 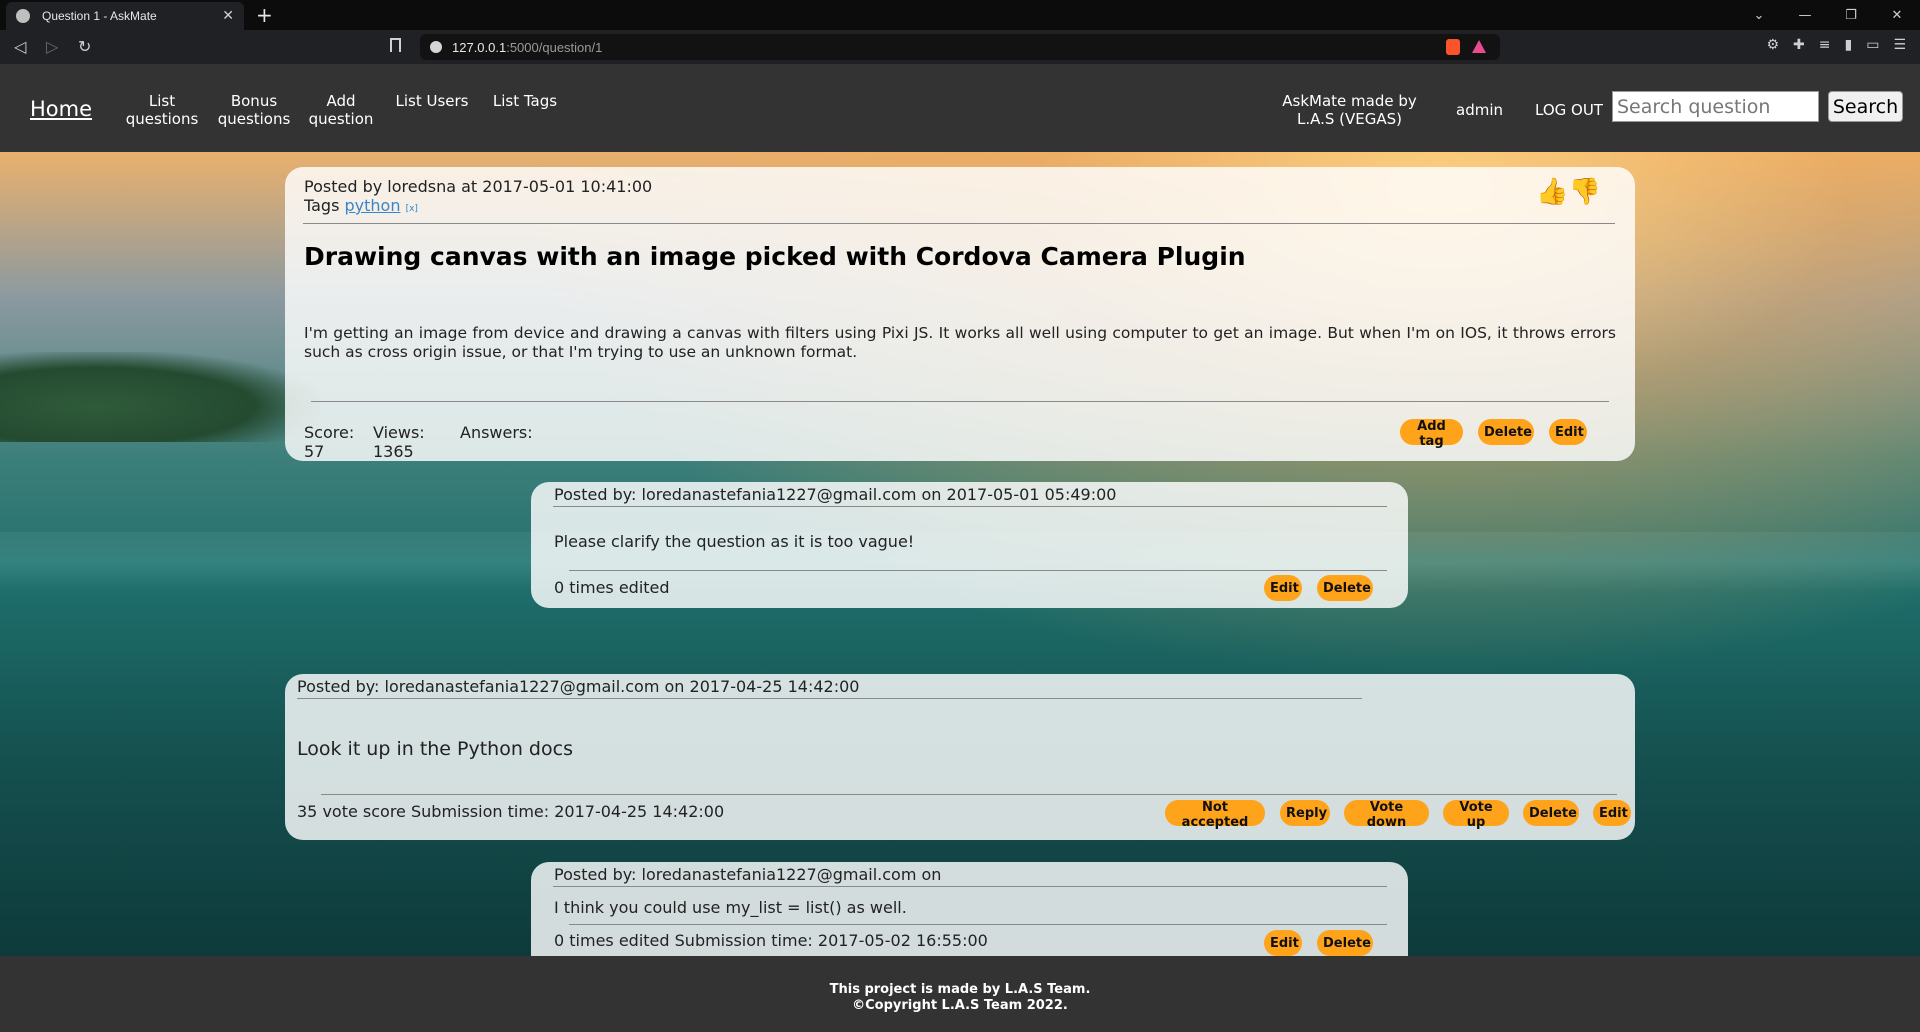 What do you see at coordinates (393, 451) in the screenshot?
I see `views-value: 1365` at bounding box center [393, 451].